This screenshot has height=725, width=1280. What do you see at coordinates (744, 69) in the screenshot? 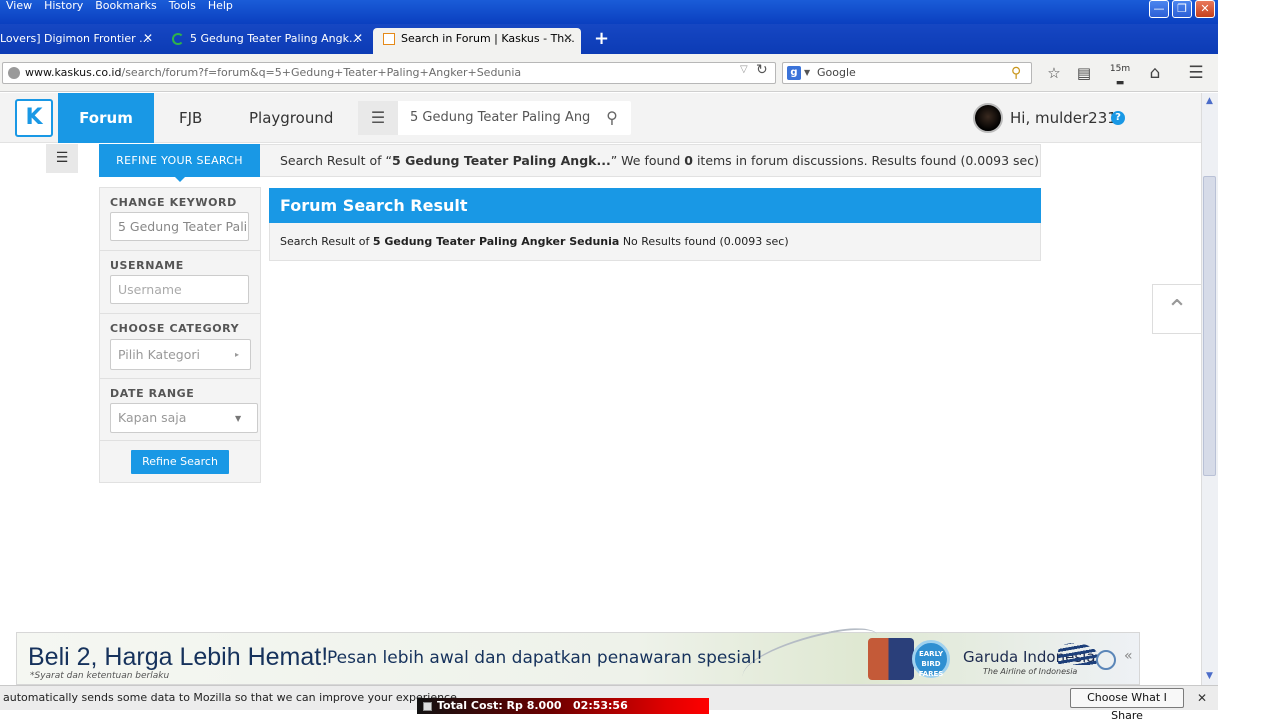
I see `url-dropdown-icon: ▽` at bounding box center [744, 69].